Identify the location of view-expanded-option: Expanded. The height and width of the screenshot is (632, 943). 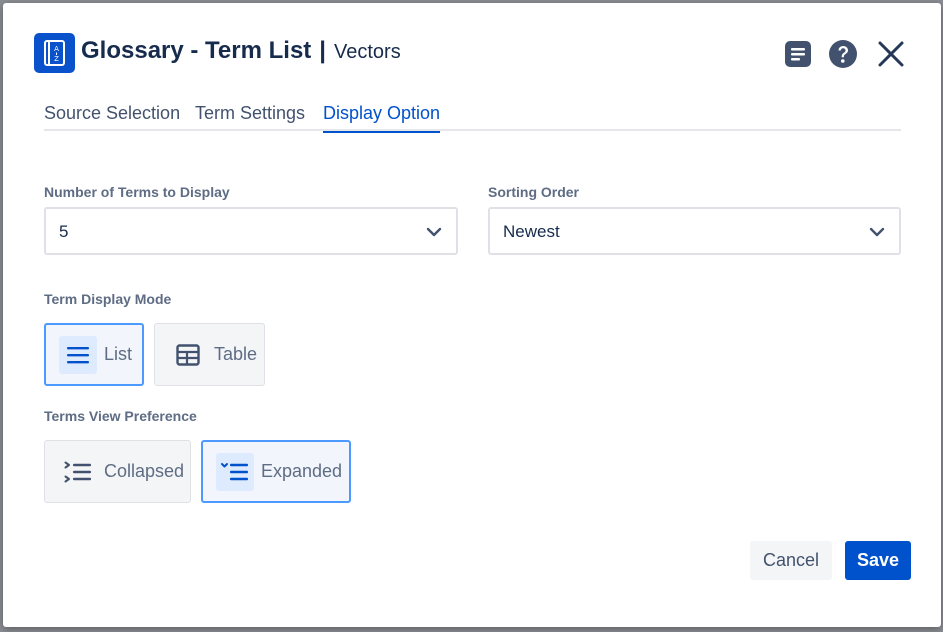
(276, 471).